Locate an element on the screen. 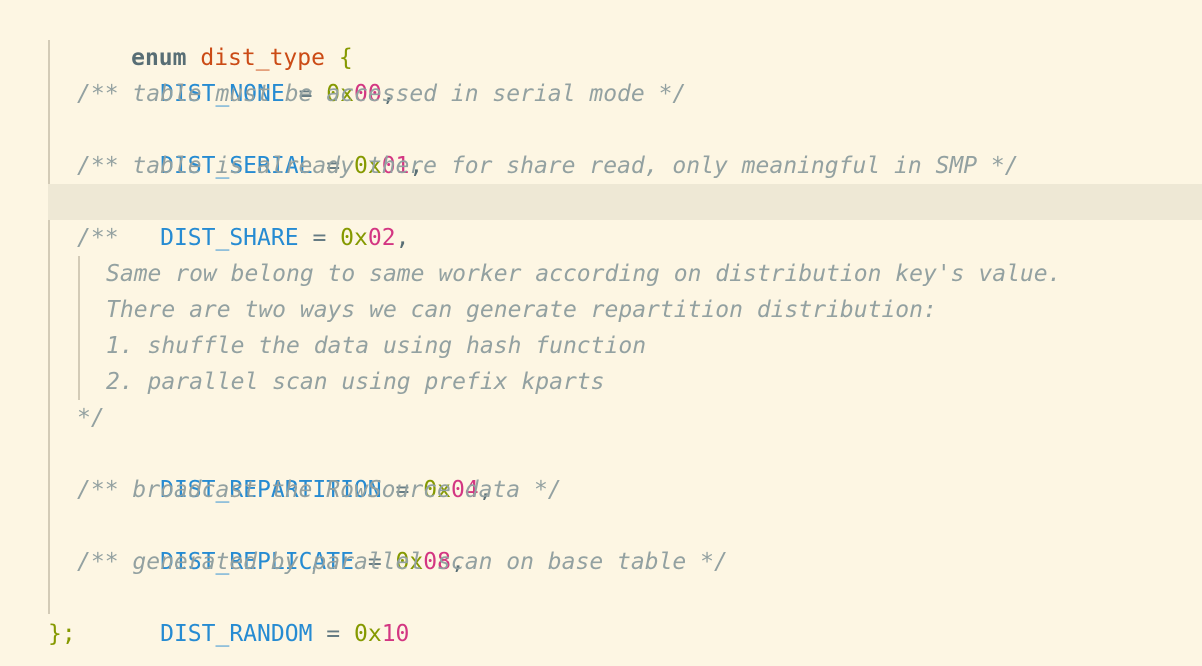 Image resolution: width=1202 pixels, height=666 pixels. code-line-dist-none: DIST_NONE = 0x00, is located at coordinates (601, 73).